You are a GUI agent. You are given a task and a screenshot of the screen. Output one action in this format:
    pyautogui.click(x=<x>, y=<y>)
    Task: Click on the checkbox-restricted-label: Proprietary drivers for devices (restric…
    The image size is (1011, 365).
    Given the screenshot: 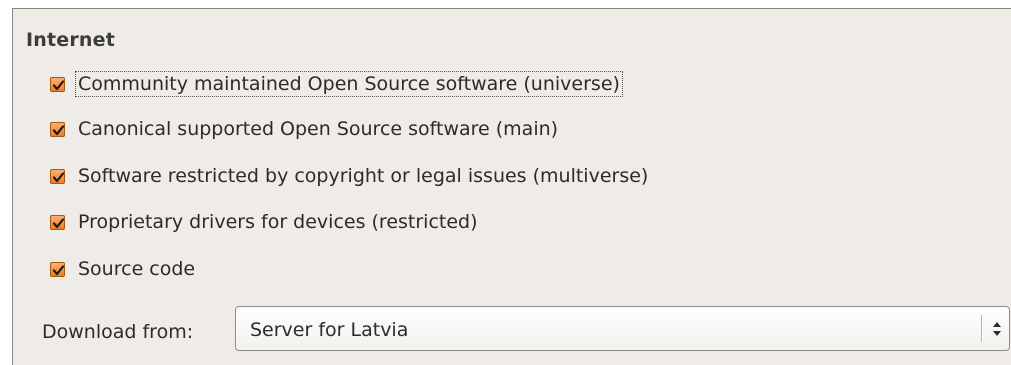 What is the action you would take?
    pyautogui.click(x=278, y=222)
    